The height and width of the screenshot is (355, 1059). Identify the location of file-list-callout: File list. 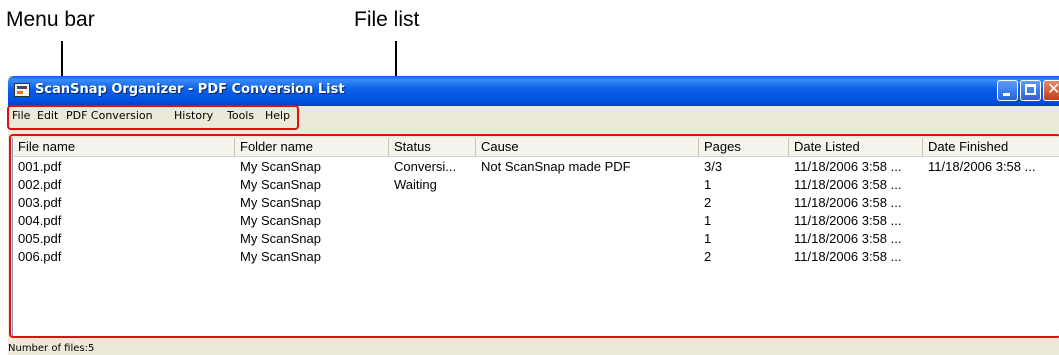
(387, 19).